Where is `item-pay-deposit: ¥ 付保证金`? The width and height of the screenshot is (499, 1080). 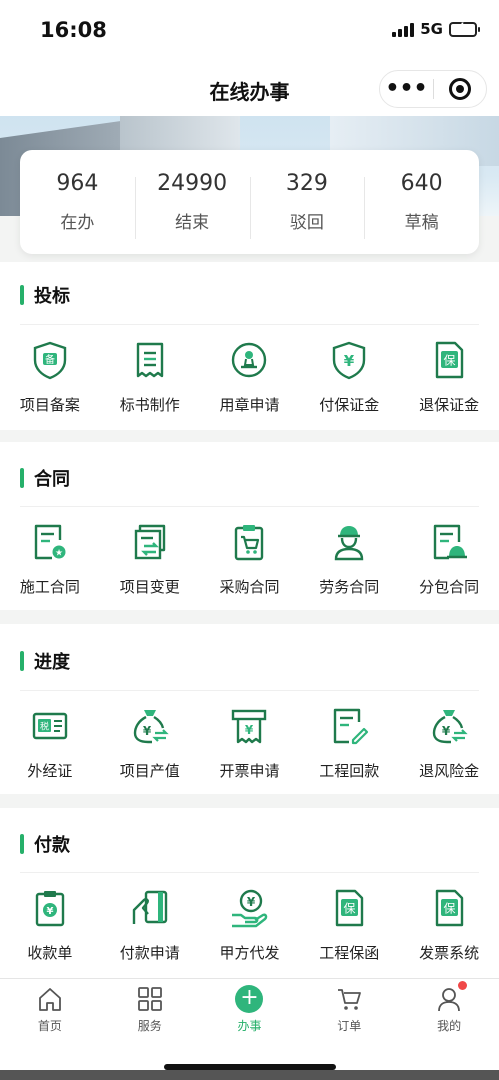
item-pay-deposit: ¥ 付保证金 is located at coordinates (349, 377).